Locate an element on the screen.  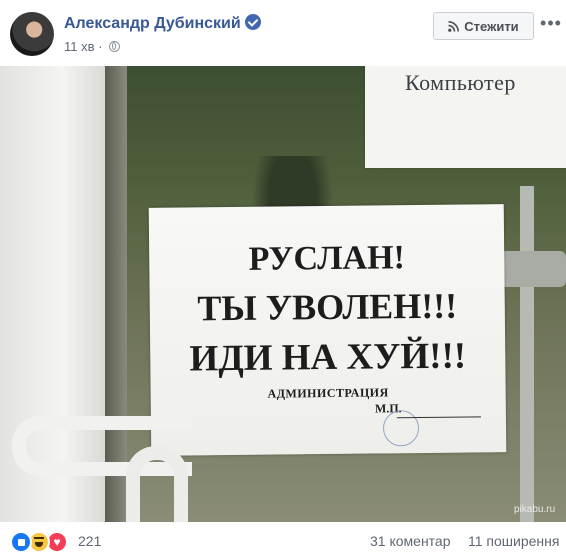
post-meta: 11 хв · is located at coordinates (92, 46).